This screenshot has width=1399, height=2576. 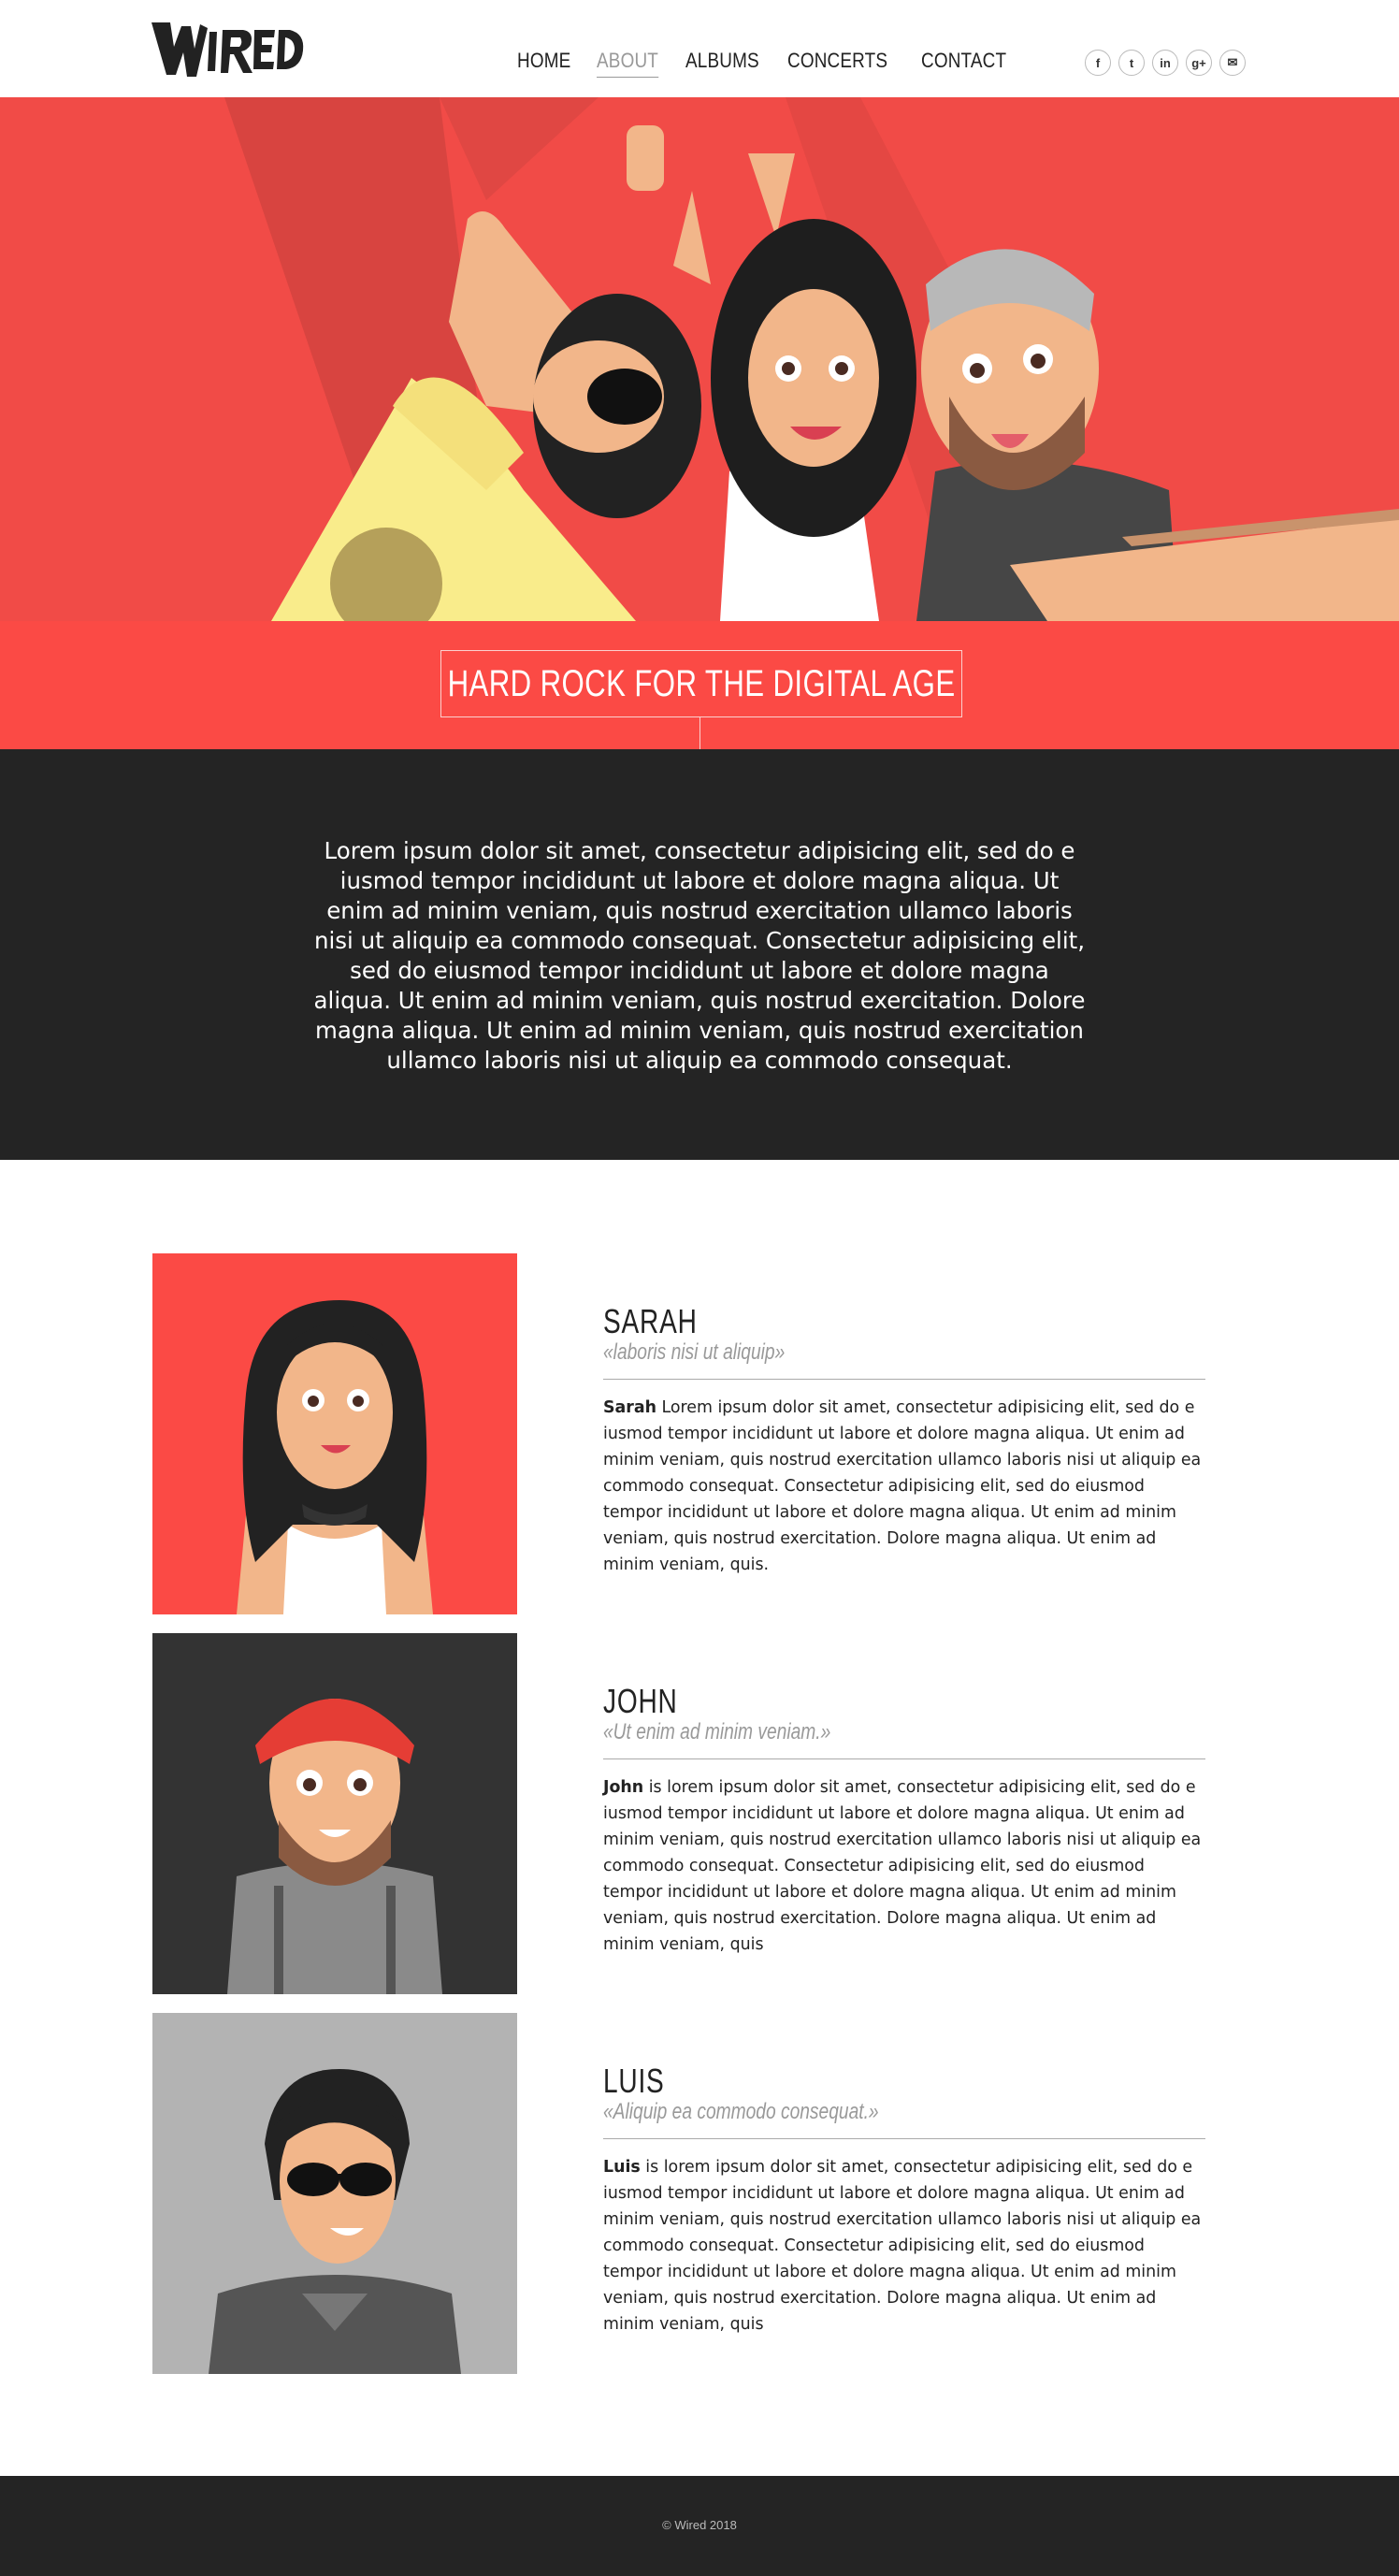 I want to click on member-name: JOHN, so click(x=640, y=1701).